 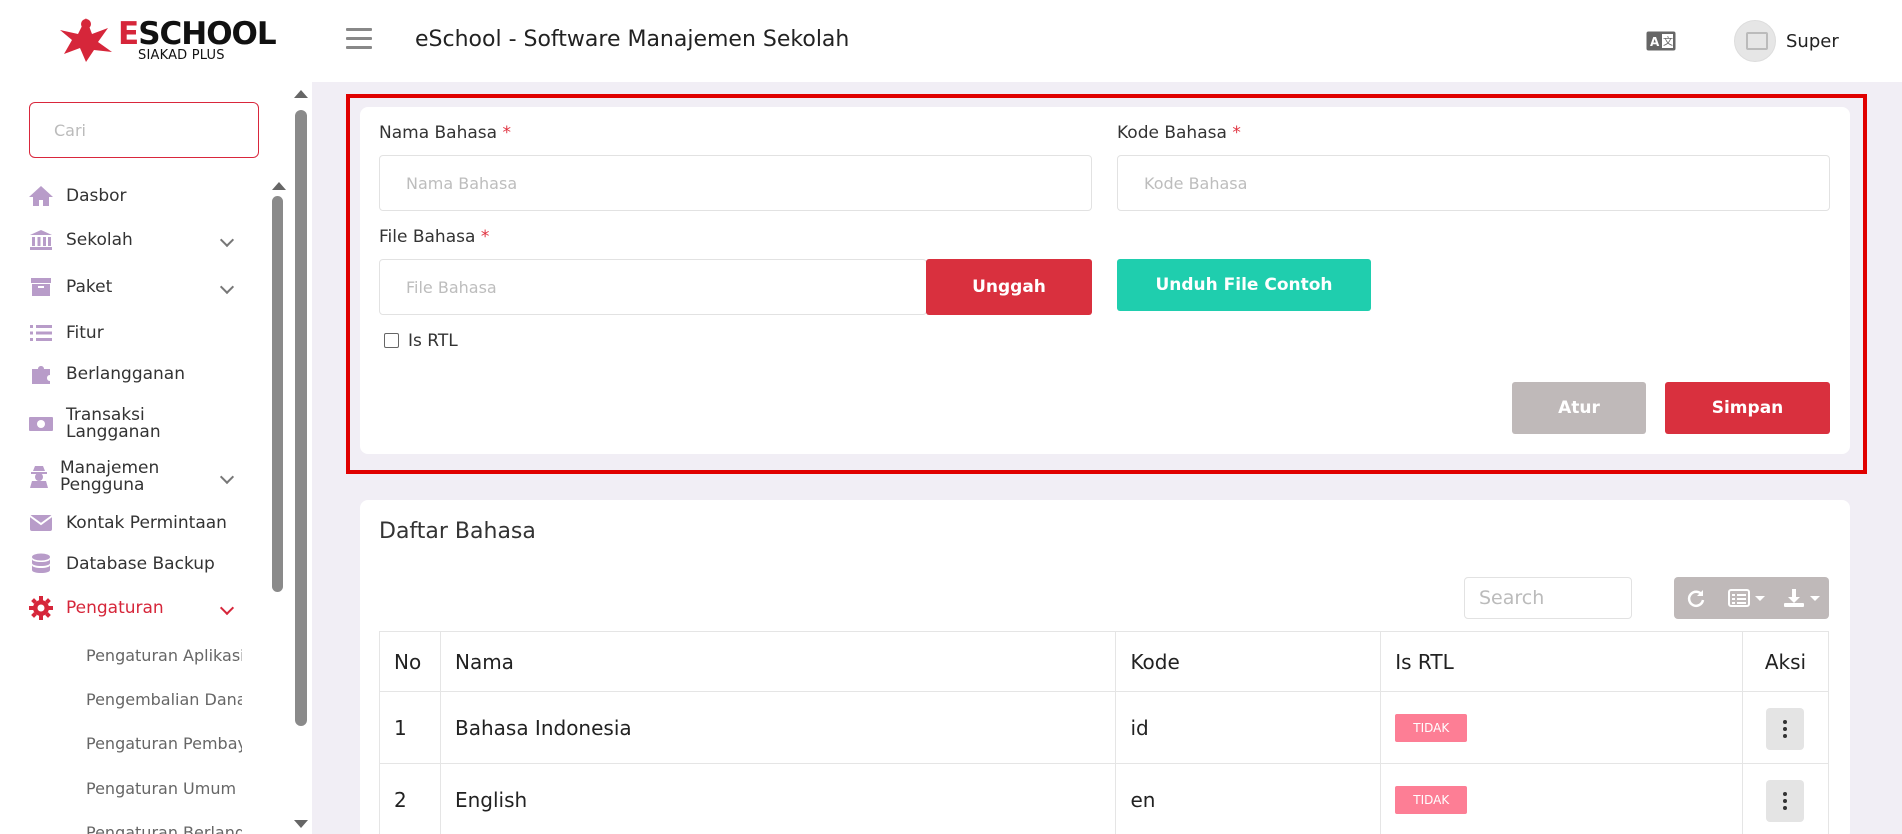 What do you see at coordinates (41, 374) in the screenshot?
I see `puzzle-icon` at bounding box center [41, 374].